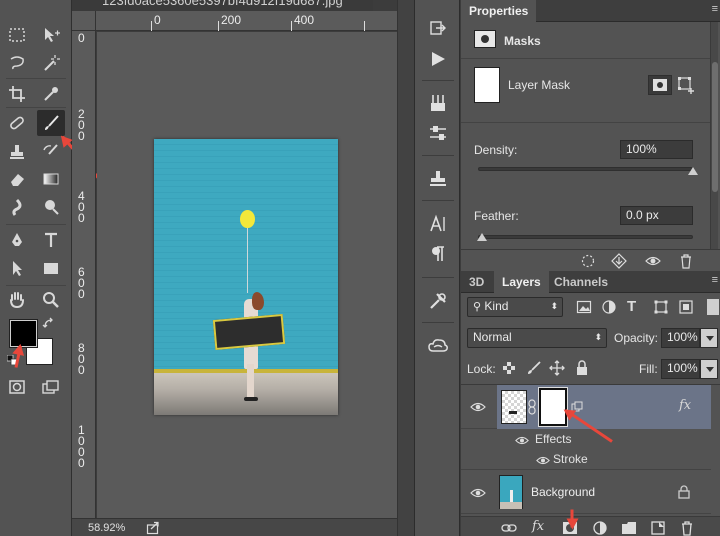  Describe the element at coordinates (693, 171) in the screenshot. I see `density-slider-thumb` at that location.